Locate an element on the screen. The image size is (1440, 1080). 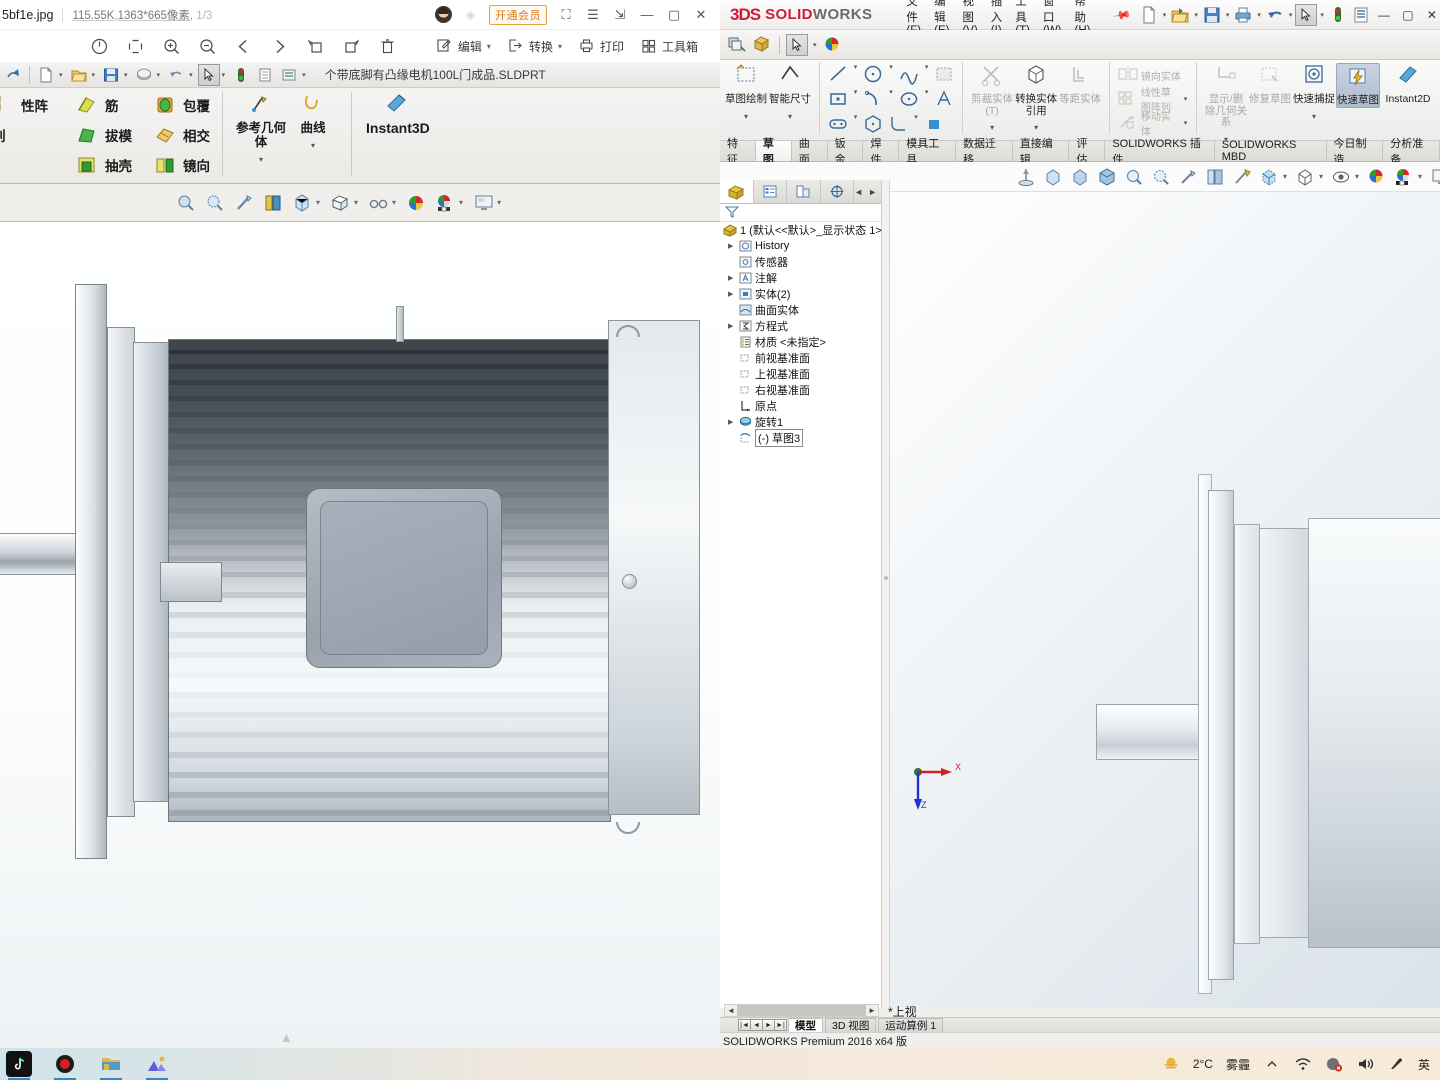
repair-sketch-button: 修复草图 is located at coordinates (1270, 84).